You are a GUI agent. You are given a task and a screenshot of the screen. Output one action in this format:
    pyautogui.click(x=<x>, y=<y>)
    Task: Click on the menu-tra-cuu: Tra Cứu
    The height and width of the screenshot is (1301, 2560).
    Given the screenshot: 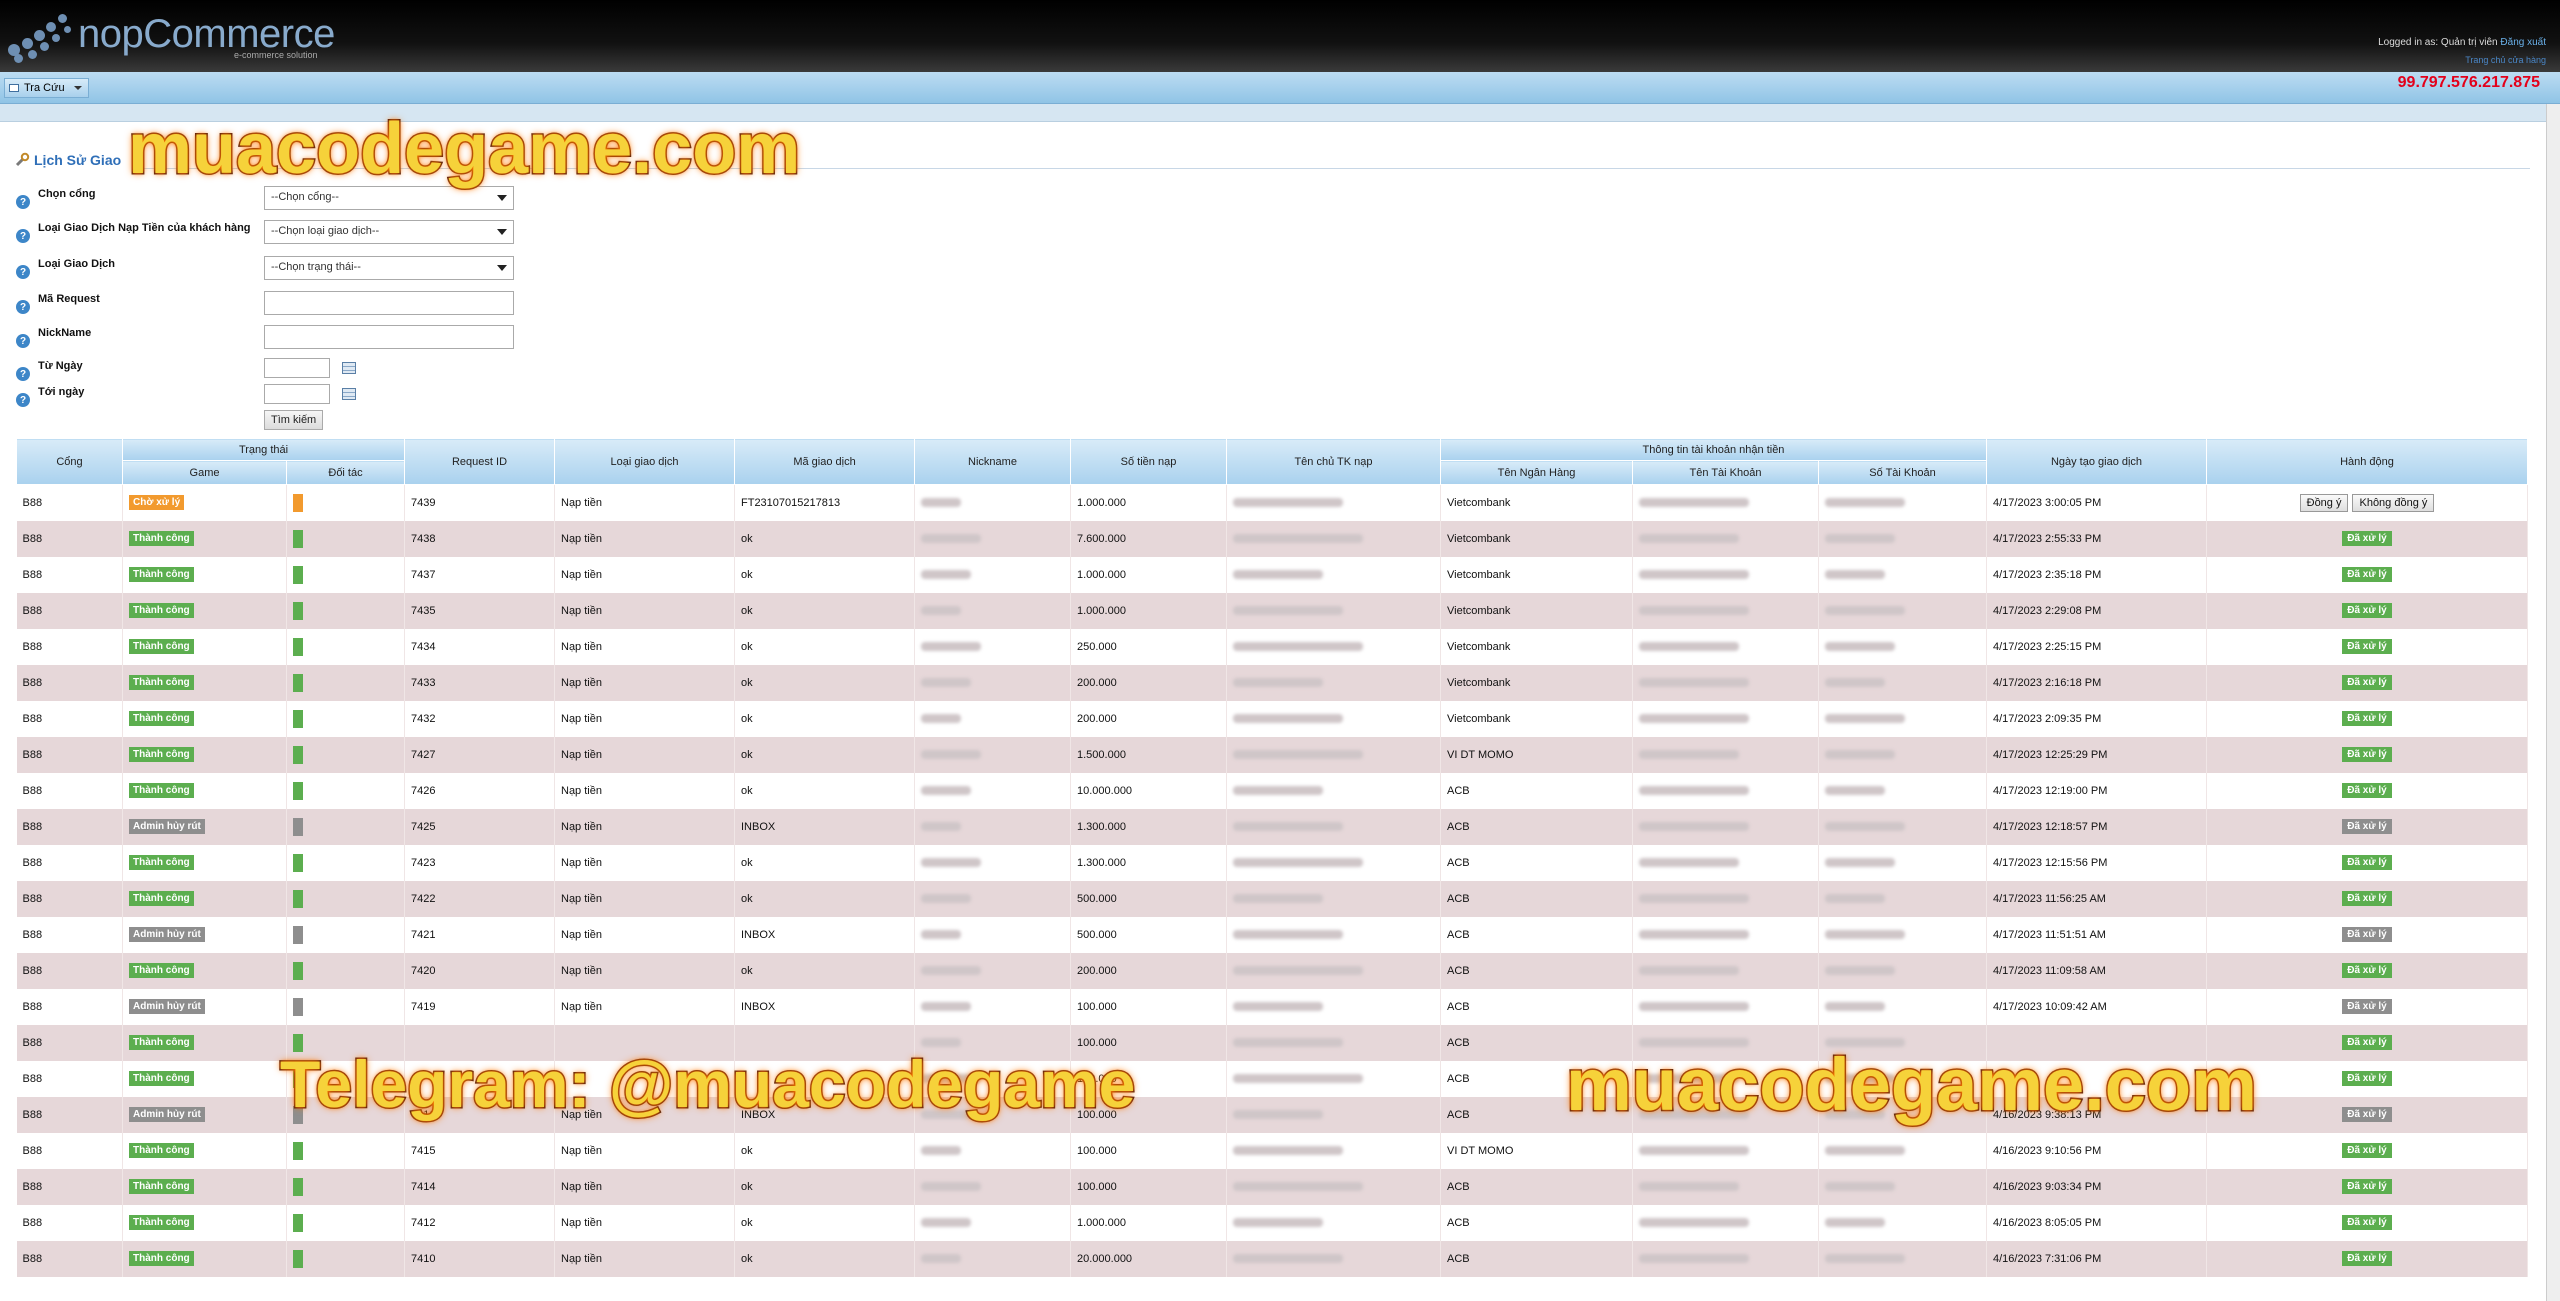 What is the action you would take?
    pyautogui.click(x=46, y=88)
    